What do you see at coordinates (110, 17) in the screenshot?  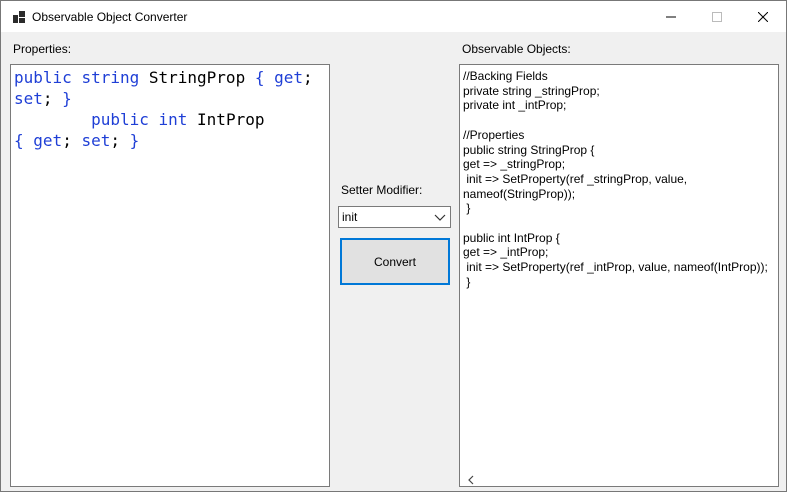 I see `window-title: Observable Object Converter` at bounding box center [110, 17].